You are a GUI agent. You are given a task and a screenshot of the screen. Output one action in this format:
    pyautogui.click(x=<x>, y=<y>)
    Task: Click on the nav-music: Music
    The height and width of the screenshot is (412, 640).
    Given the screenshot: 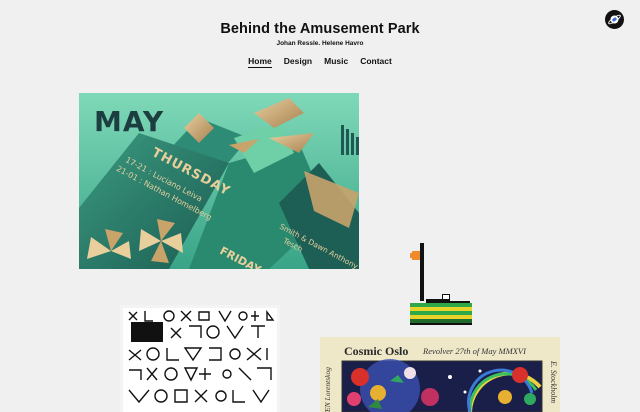 What is the action you would take?
    pyautogui.click(x=336, y=62)
    